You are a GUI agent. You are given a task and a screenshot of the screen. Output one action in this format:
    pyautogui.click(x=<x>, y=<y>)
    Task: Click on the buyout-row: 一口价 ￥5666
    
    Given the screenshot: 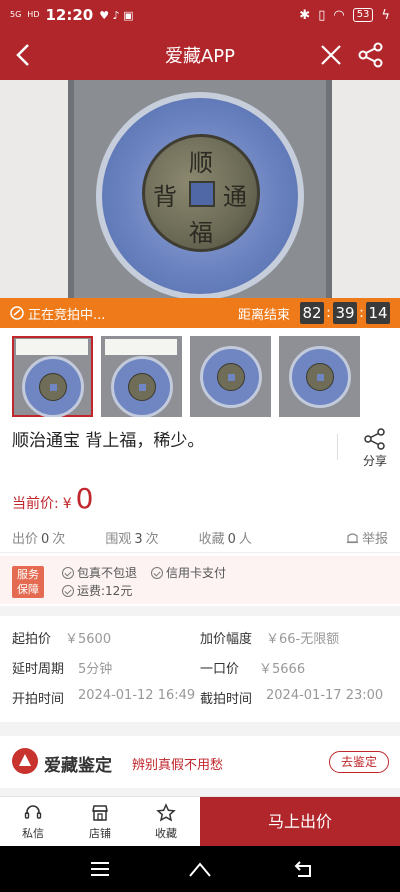 What is the action you would take?
    pyautogui.click(x=253, y=669)
    